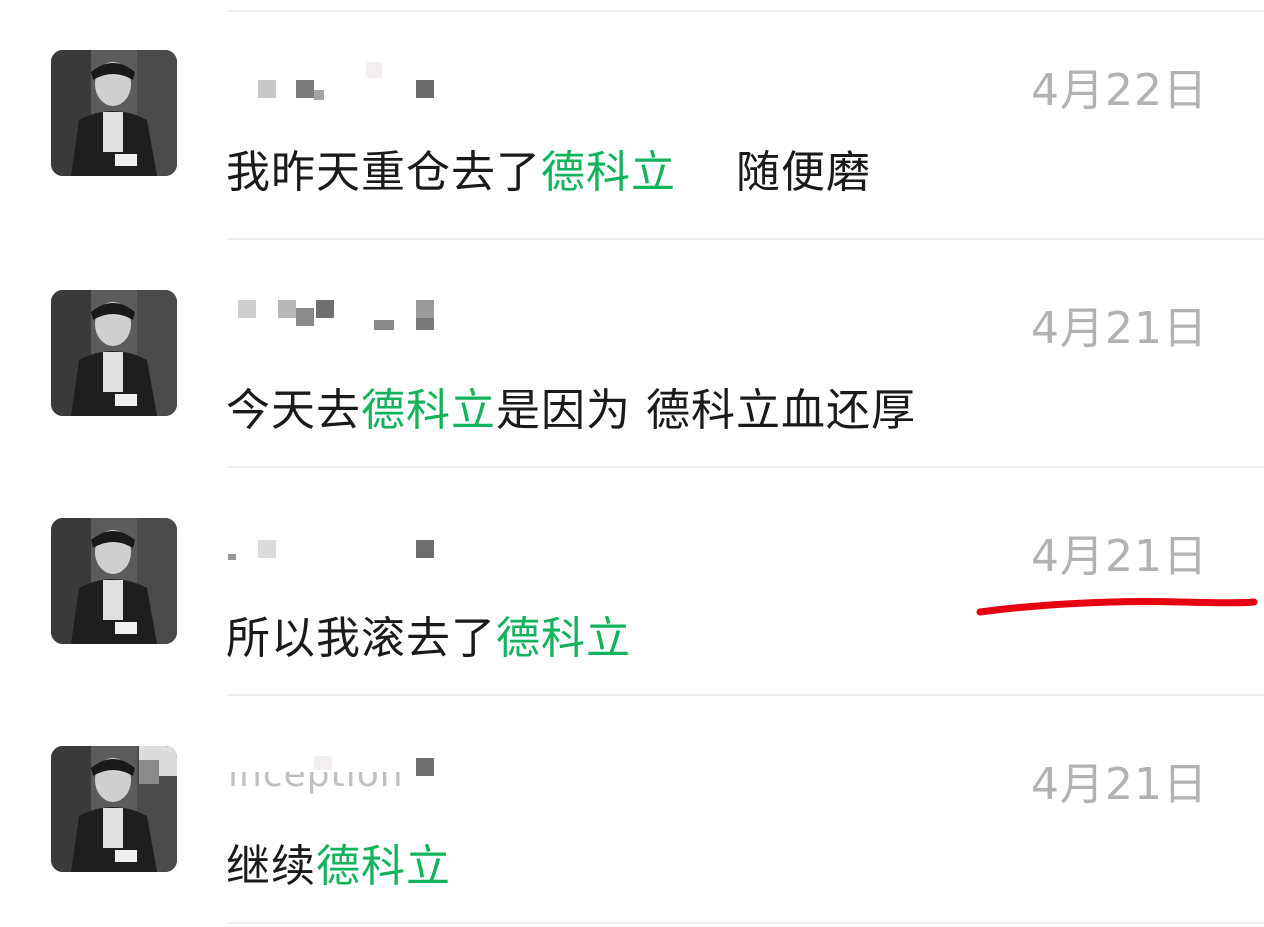  What do you see at coordinates (393, 774) in the screenshot?
I see `sender-name-redacted: inception` at bounding box center [393, 774].